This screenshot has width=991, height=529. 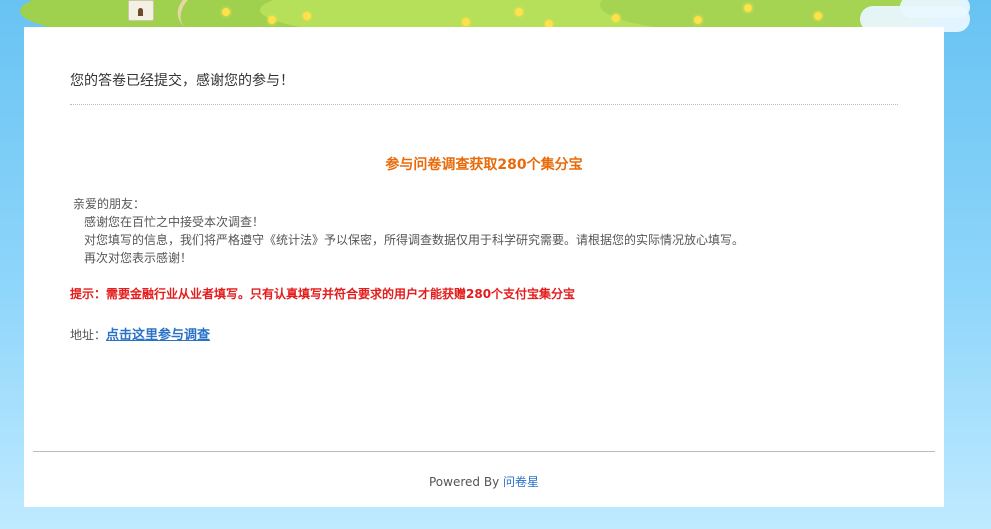 What do you see at coordinates (521, 482) in the screenshot?
I see `brand-link: 问卷星` at bounding box center [521, 482].